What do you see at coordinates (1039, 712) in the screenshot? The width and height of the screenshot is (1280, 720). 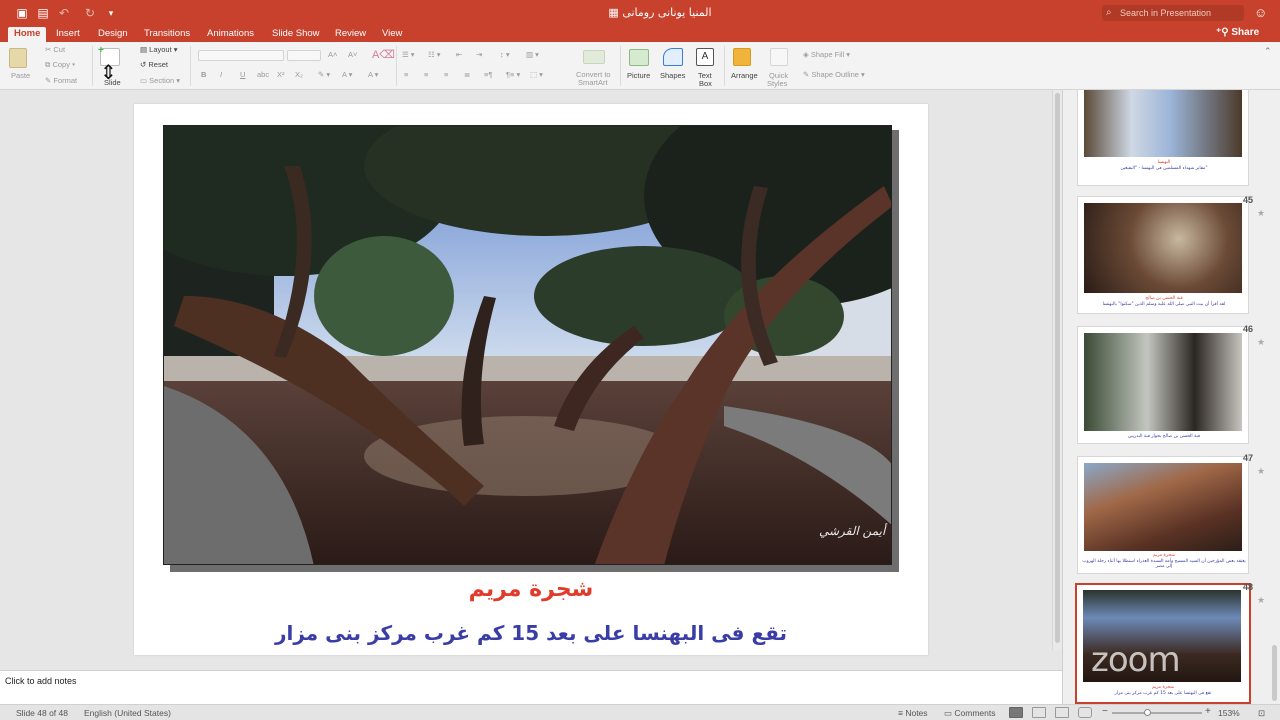 I see `slide-sorter-button` at bounding box center [1039, 712].